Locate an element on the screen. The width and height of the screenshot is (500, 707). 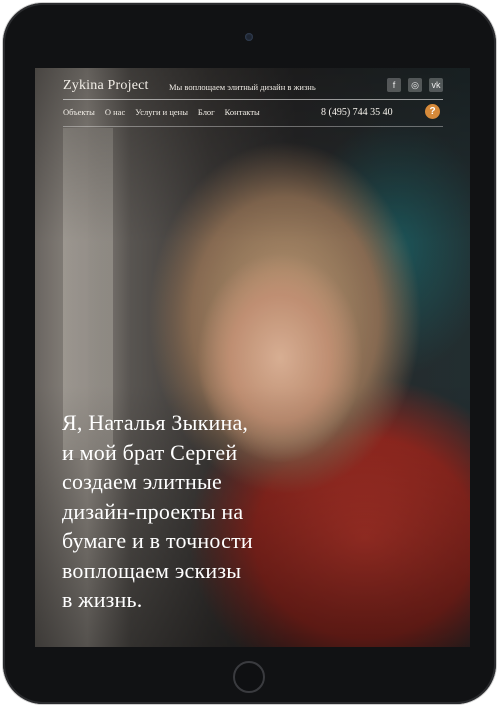
hero-line: Я, Наталья Зыкина, is located at coordinates (155, 422).